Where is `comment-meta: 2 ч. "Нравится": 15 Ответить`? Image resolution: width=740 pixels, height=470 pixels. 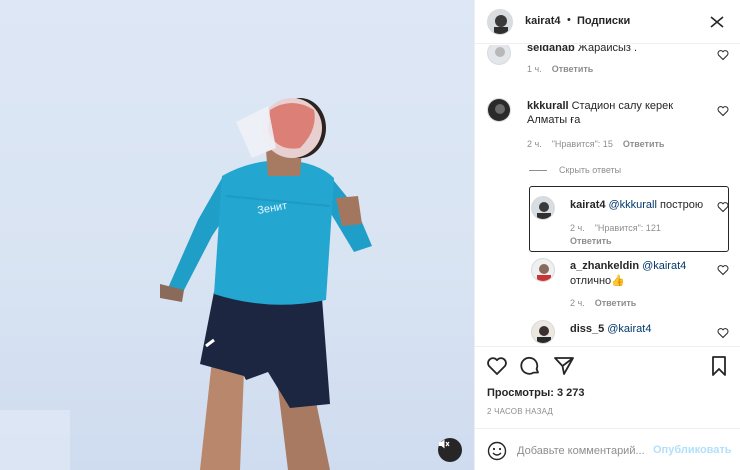
comment-meta: 2 ч. "Нравится": 15 Ответить is located at coordinates (600, 144).